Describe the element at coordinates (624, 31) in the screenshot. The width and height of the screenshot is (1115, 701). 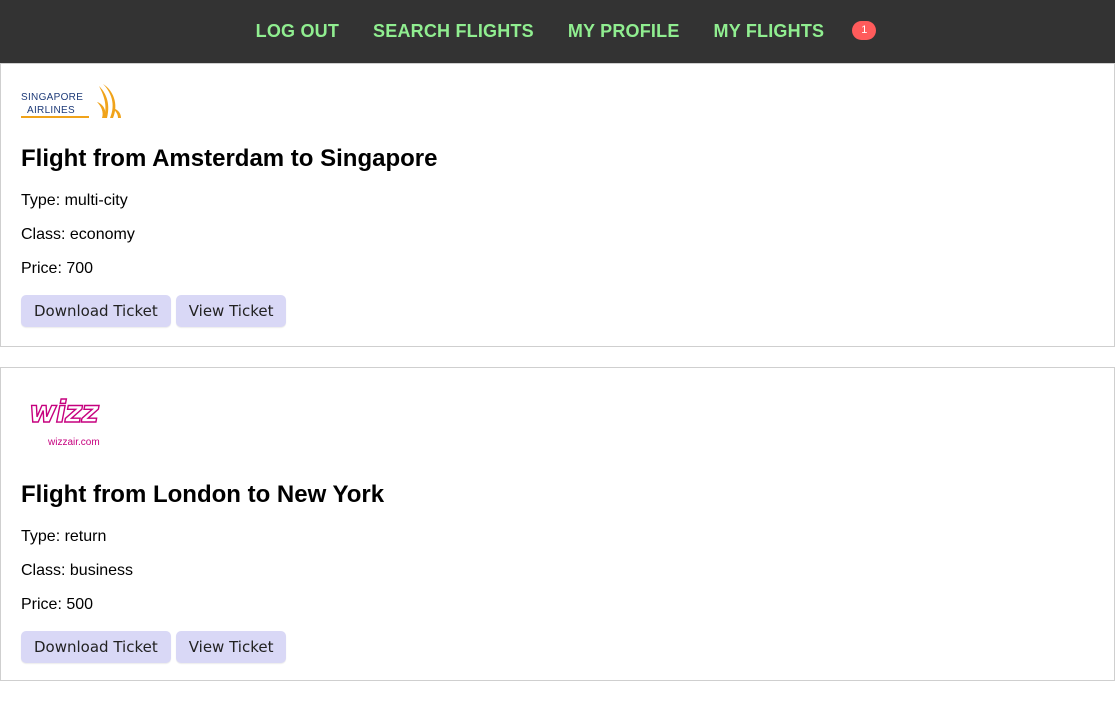
I see `nav-my-profile-link: MY PROFILE` at that location.